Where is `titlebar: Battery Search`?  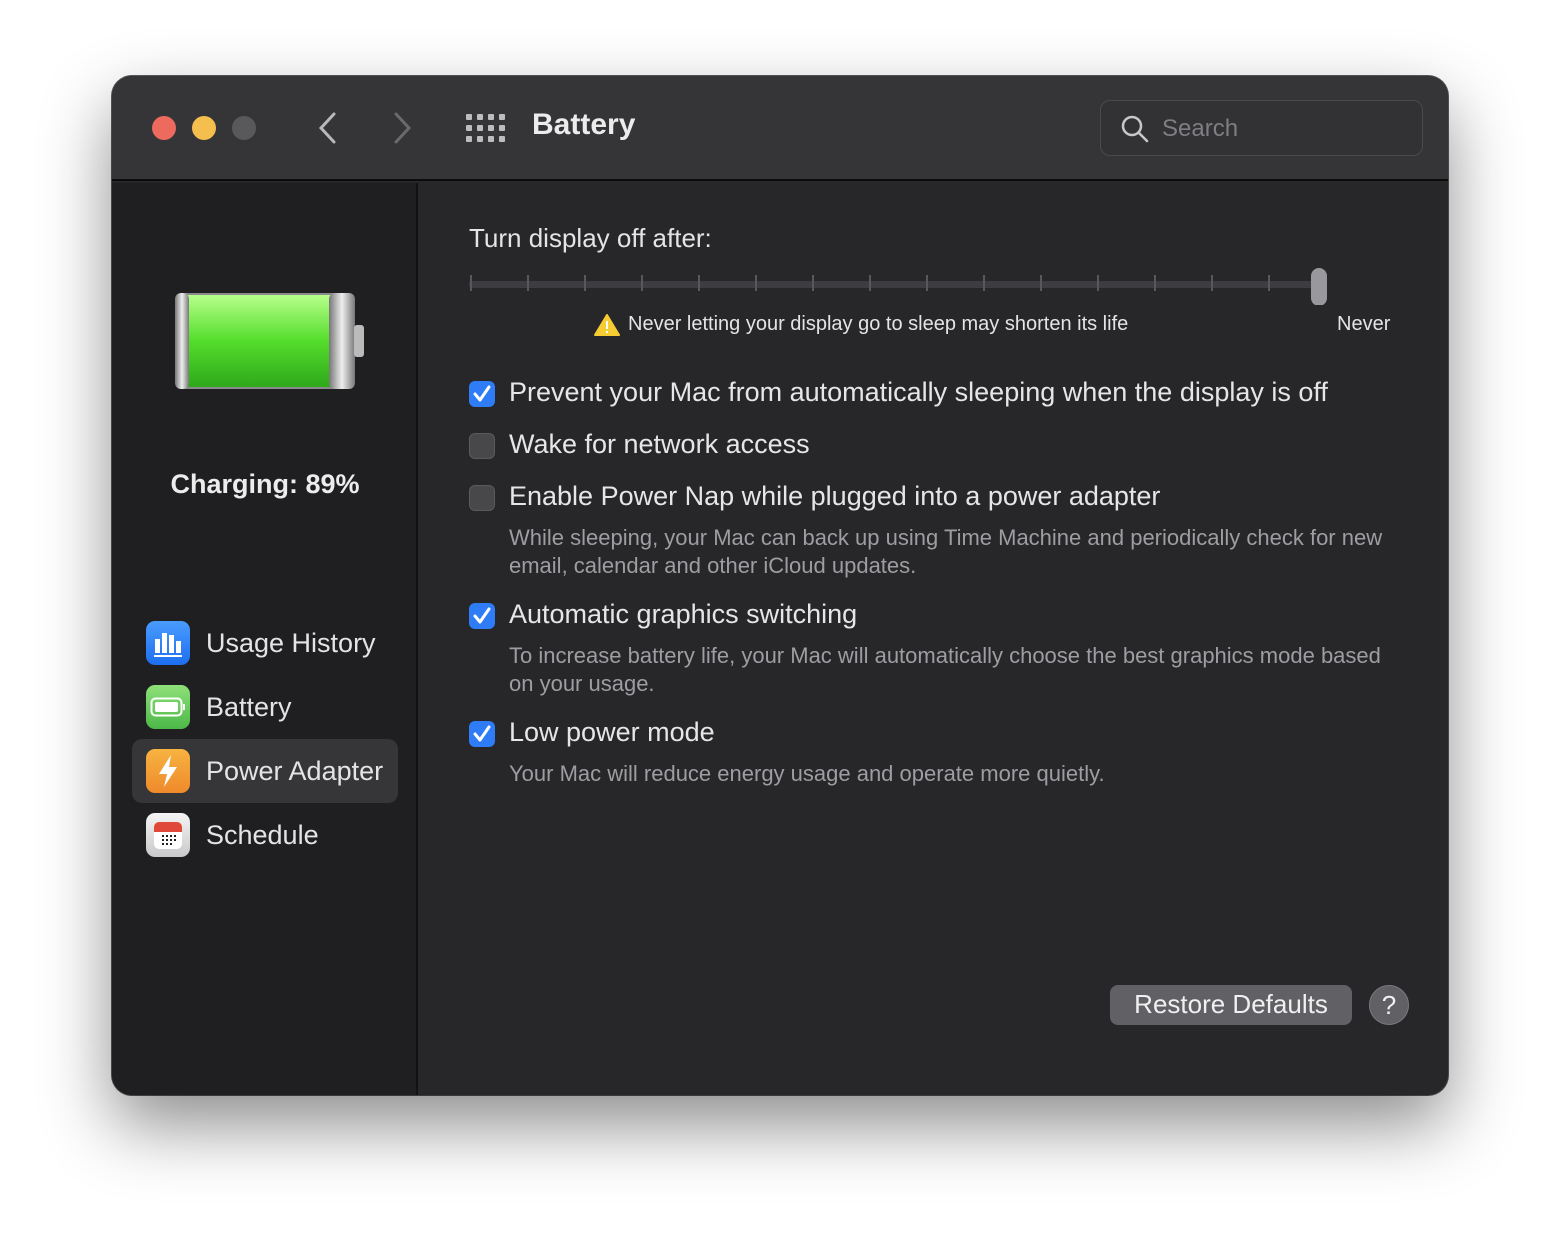
titlebar: Battery Search is located at coordinates (780, 128).